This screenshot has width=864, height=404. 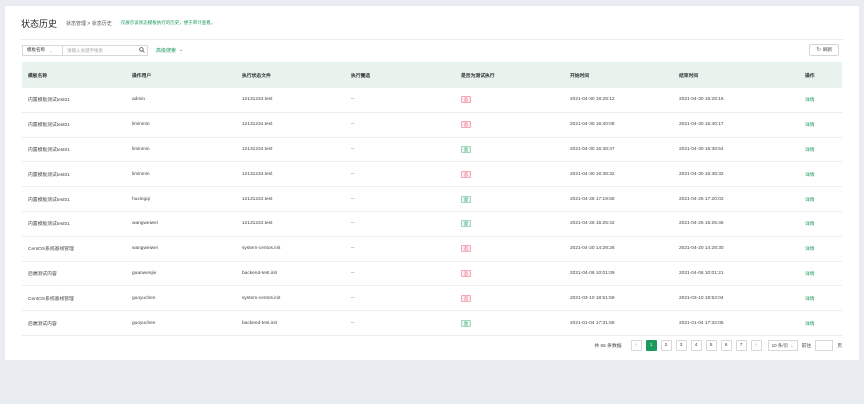 What do you see at coordinates (696, 345) in the screenshot?
I see `page-number-button: 4` at bounding box center [696, 345].